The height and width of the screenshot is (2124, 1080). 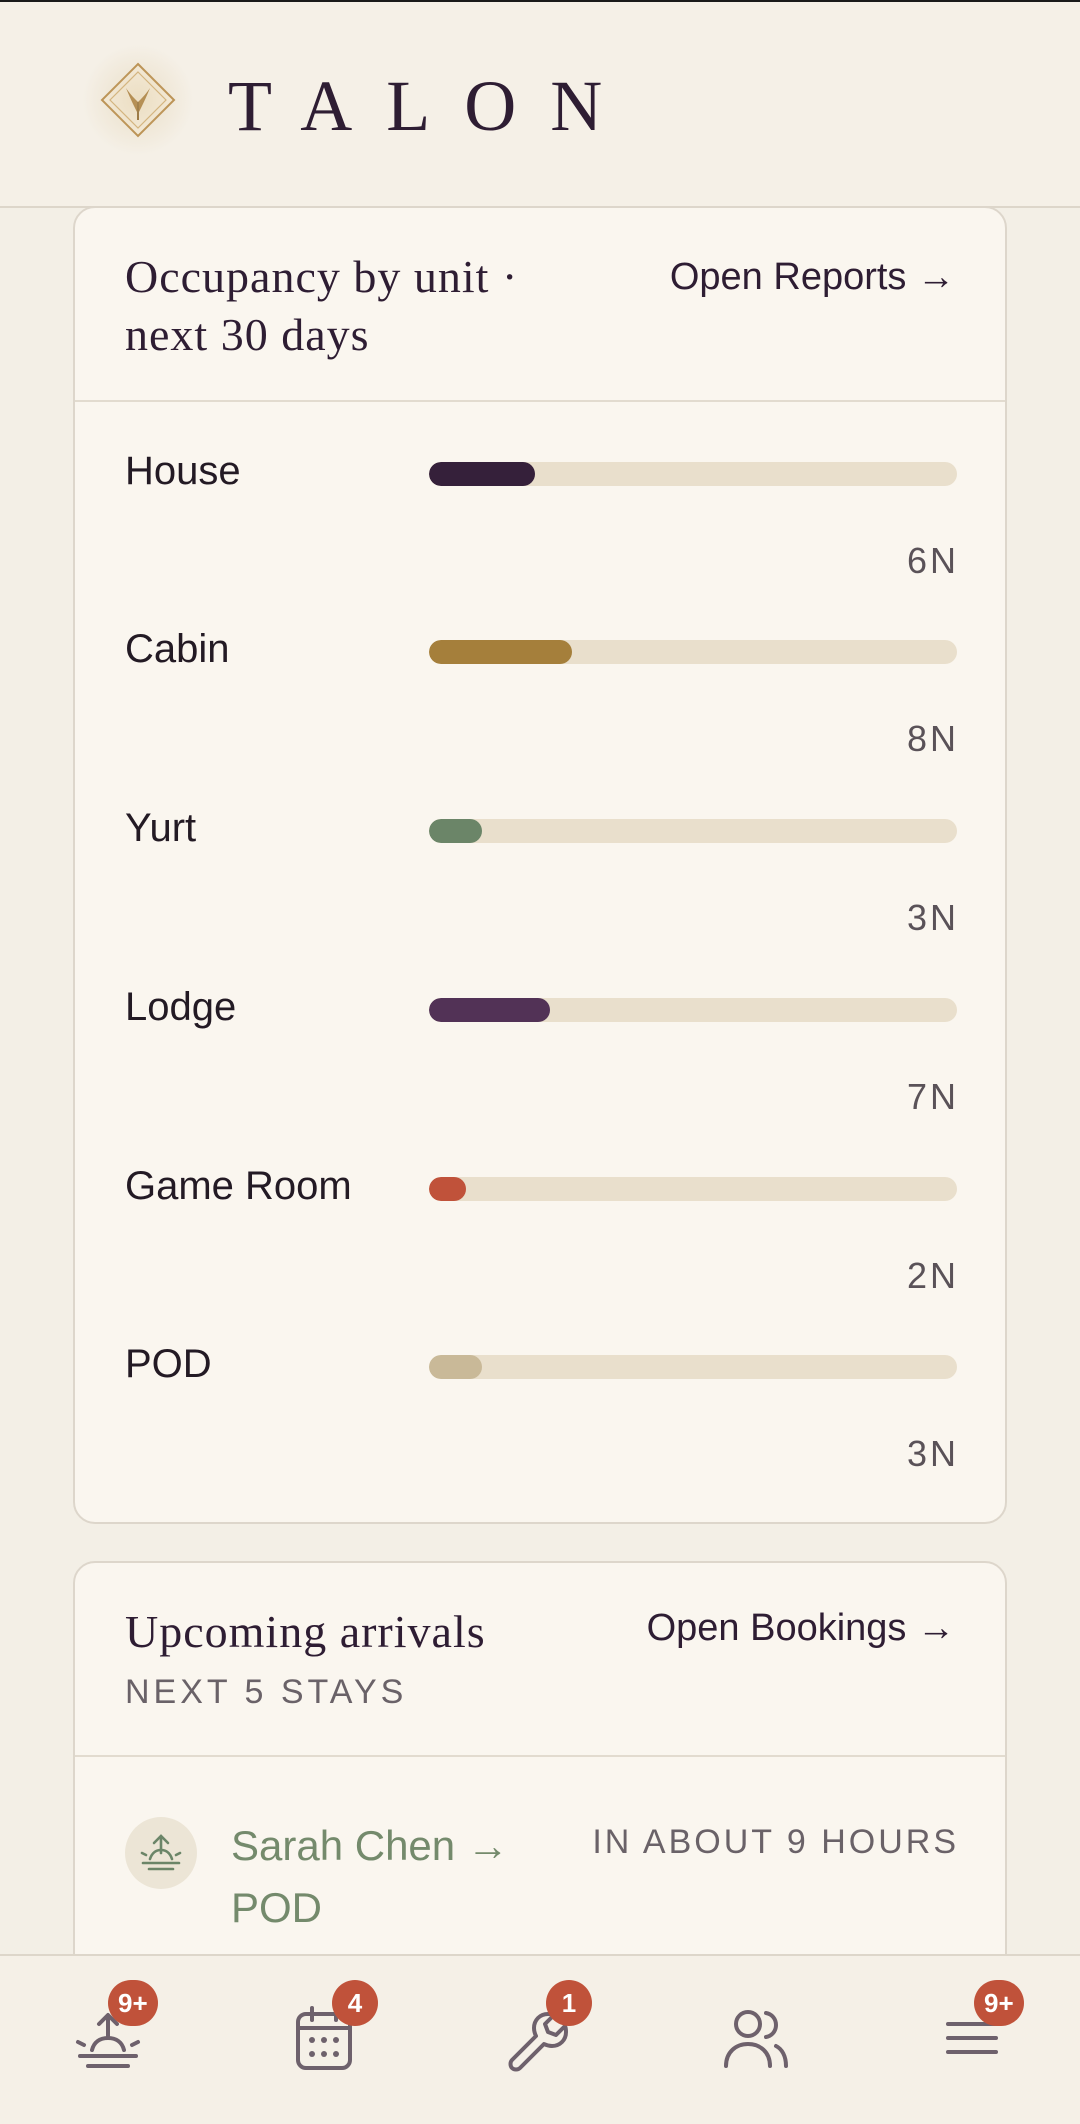 What do you see at coordinates (238, 1186) in the screenshot?
I see `unit-name: Game Room` at bounding box center [238, 1186].